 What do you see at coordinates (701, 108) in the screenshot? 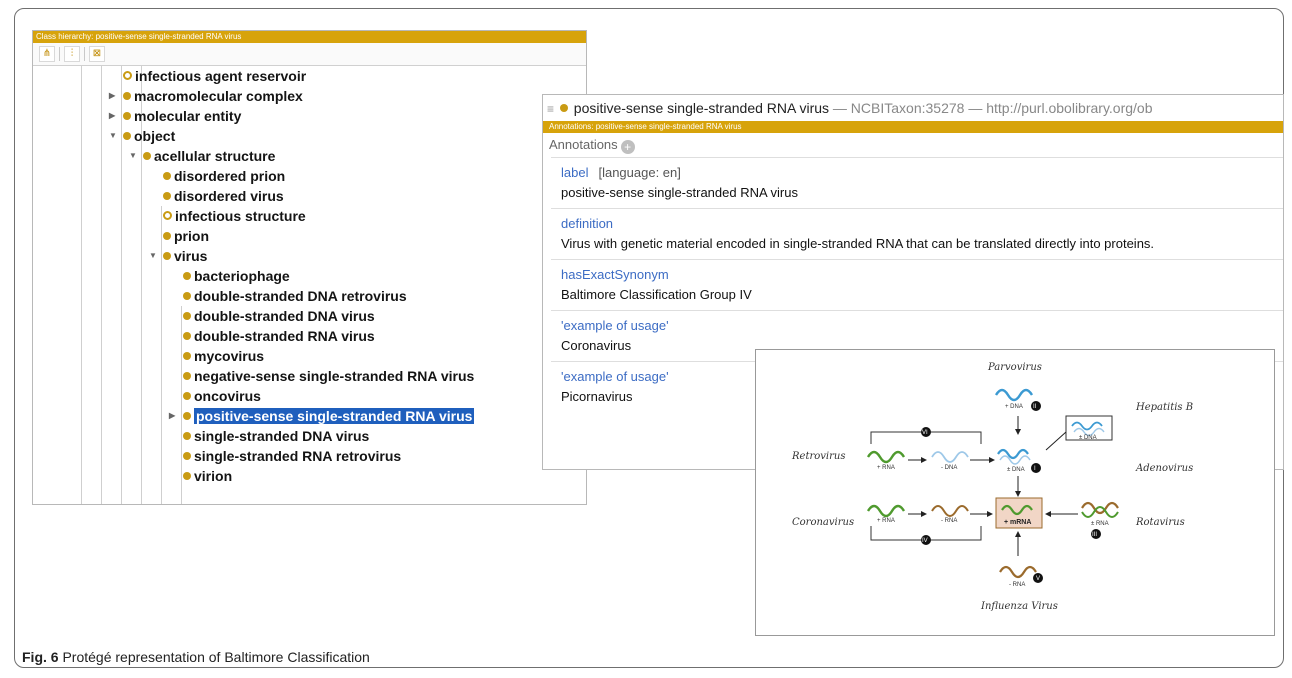
I see `entity-title: positive-sense single-stranded RNA virus` at bounding box center [701, 108].